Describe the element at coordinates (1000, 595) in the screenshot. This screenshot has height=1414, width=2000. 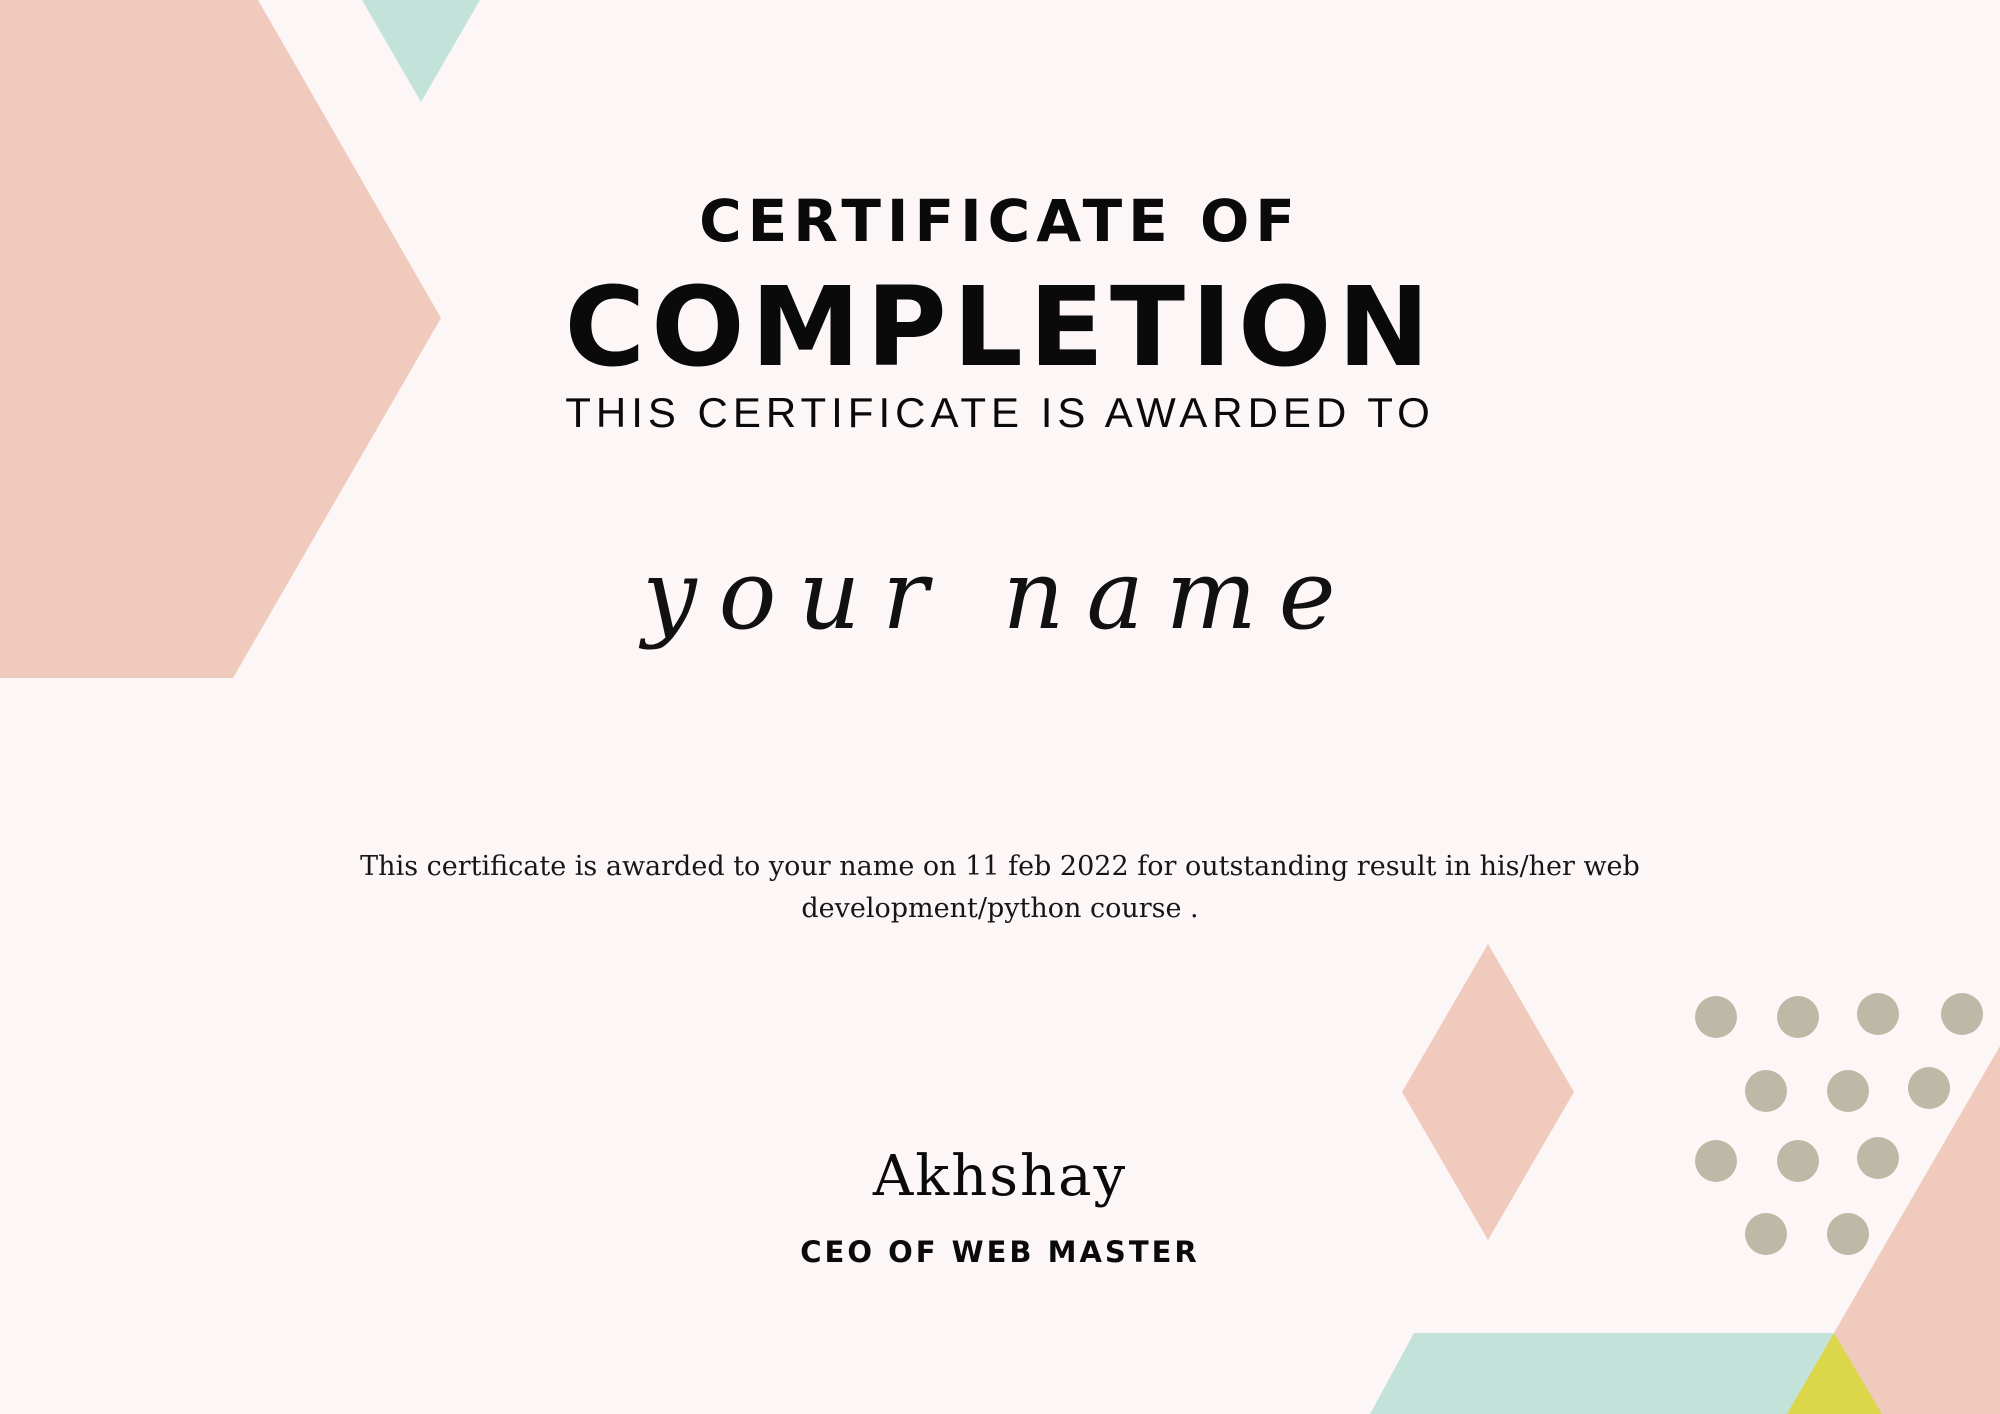
I see `recipient-name: your name` at that location.